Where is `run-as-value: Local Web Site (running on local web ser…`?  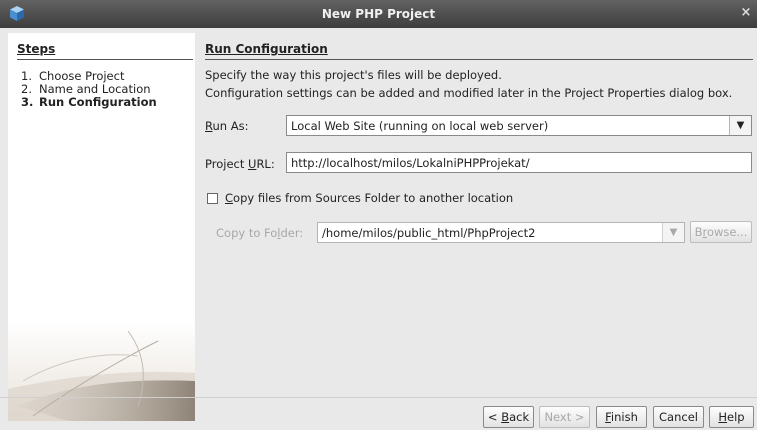 run-as-value: Local Web Site (running on local web ser… is located at coordinates (420, 126).